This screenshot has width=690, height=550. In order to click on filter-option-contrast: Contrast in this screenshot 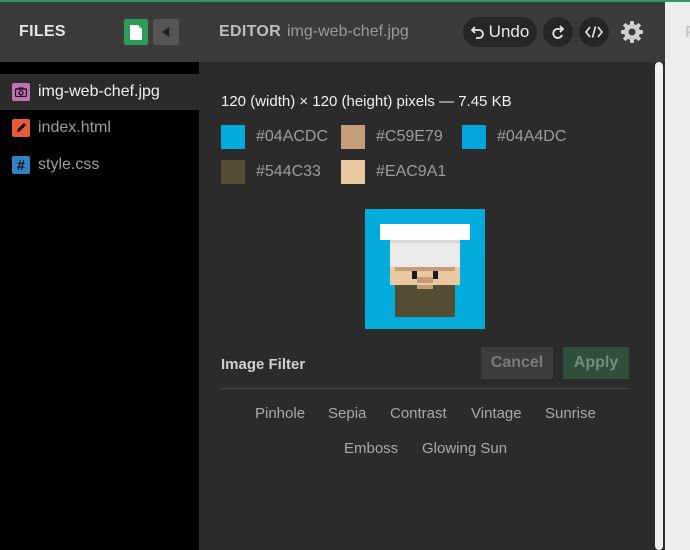, I will do `click(418, 413)`.